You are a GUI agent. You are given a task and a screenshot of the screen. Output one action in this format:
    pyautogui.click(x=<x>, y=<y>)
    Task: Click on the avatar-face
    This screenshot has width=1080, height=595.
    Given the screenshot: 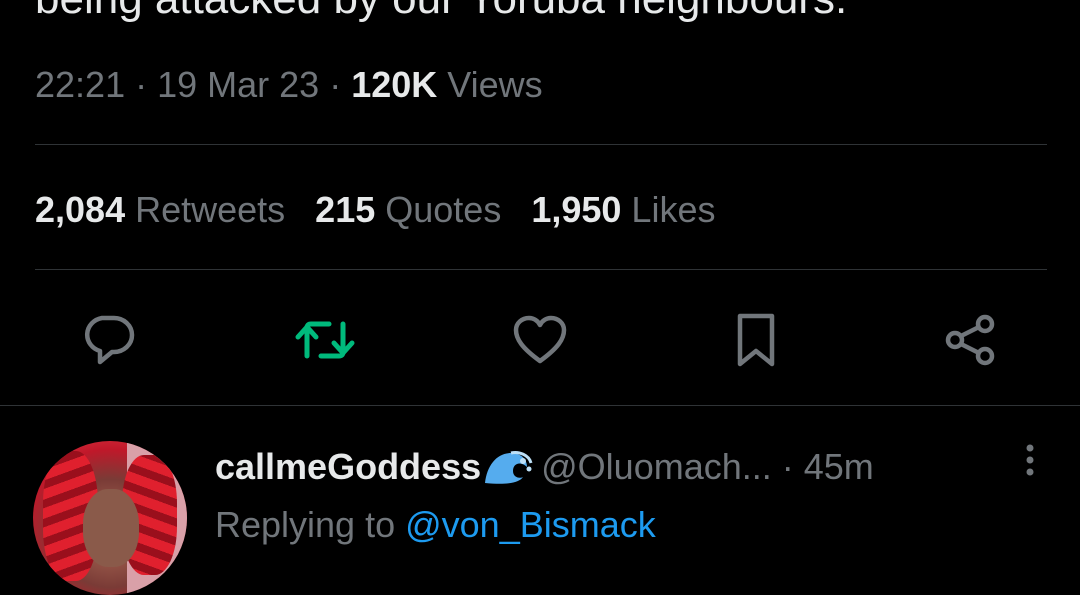 What is the action you would take?
    pyautogui.click(x=111, y=528)
    